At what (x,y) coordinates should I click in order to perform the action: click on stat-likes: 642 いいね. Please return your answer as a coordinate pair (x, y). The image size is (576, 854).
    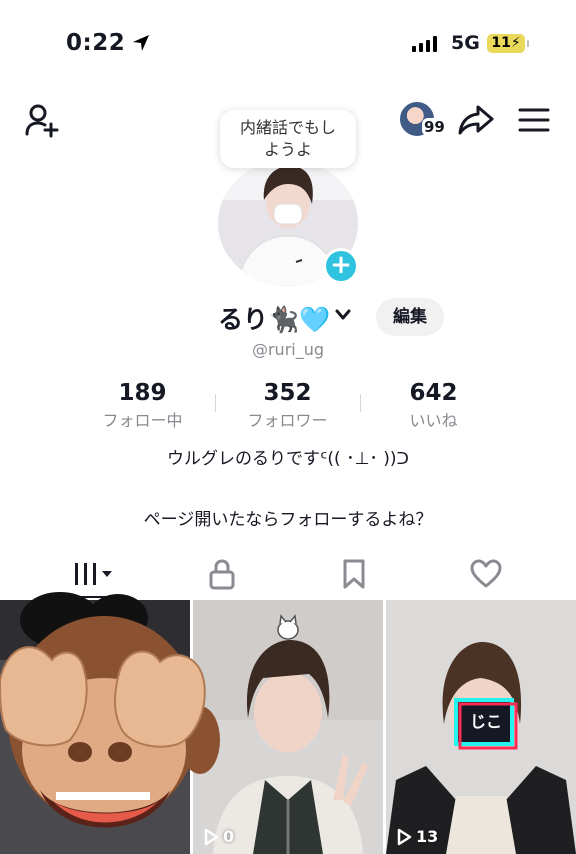
    Looking at the image, I should click on (433, 405).